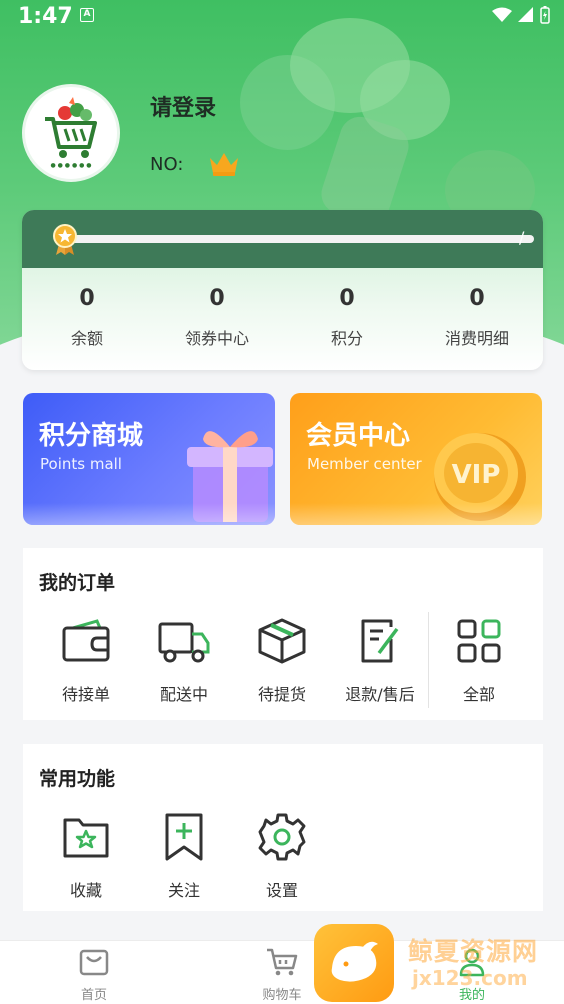 This screenshot has width=564, height=1004. I want to click on battery-icon, so click(545, 15).